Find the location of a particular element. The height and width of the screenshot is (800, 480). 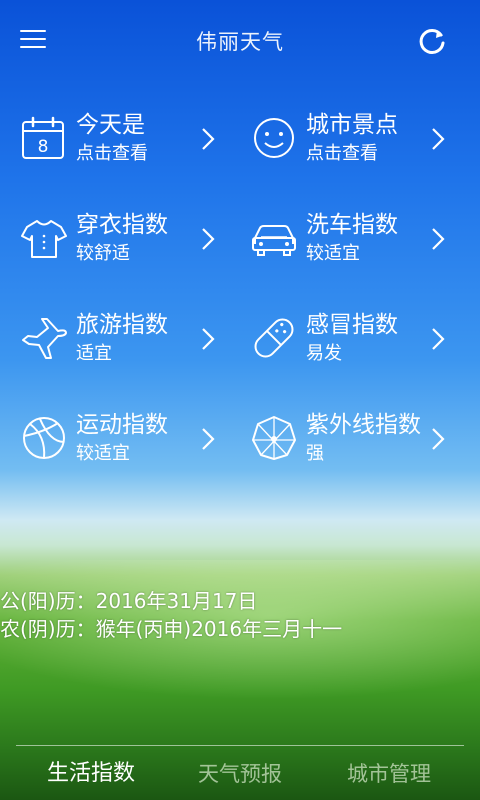

lunar-calendar-text: 农(阴)历：猴年(丙申)2016年三月十一 is located at coordinates (171, 629).